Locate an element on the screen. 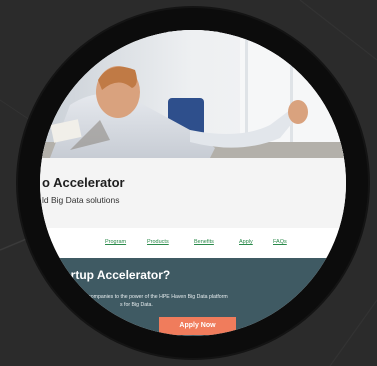 This screenshot has height=366, width=377. nav-link-benefits: Benefits is located at coordinates (204, 242).